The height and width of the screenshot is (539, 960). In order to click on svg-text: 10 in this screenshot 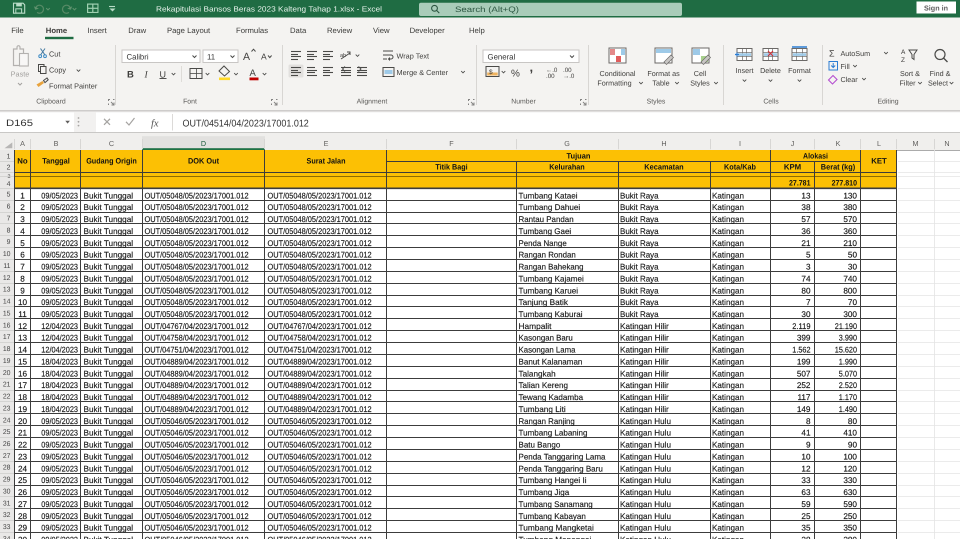, I will do `click(806, 456)`.